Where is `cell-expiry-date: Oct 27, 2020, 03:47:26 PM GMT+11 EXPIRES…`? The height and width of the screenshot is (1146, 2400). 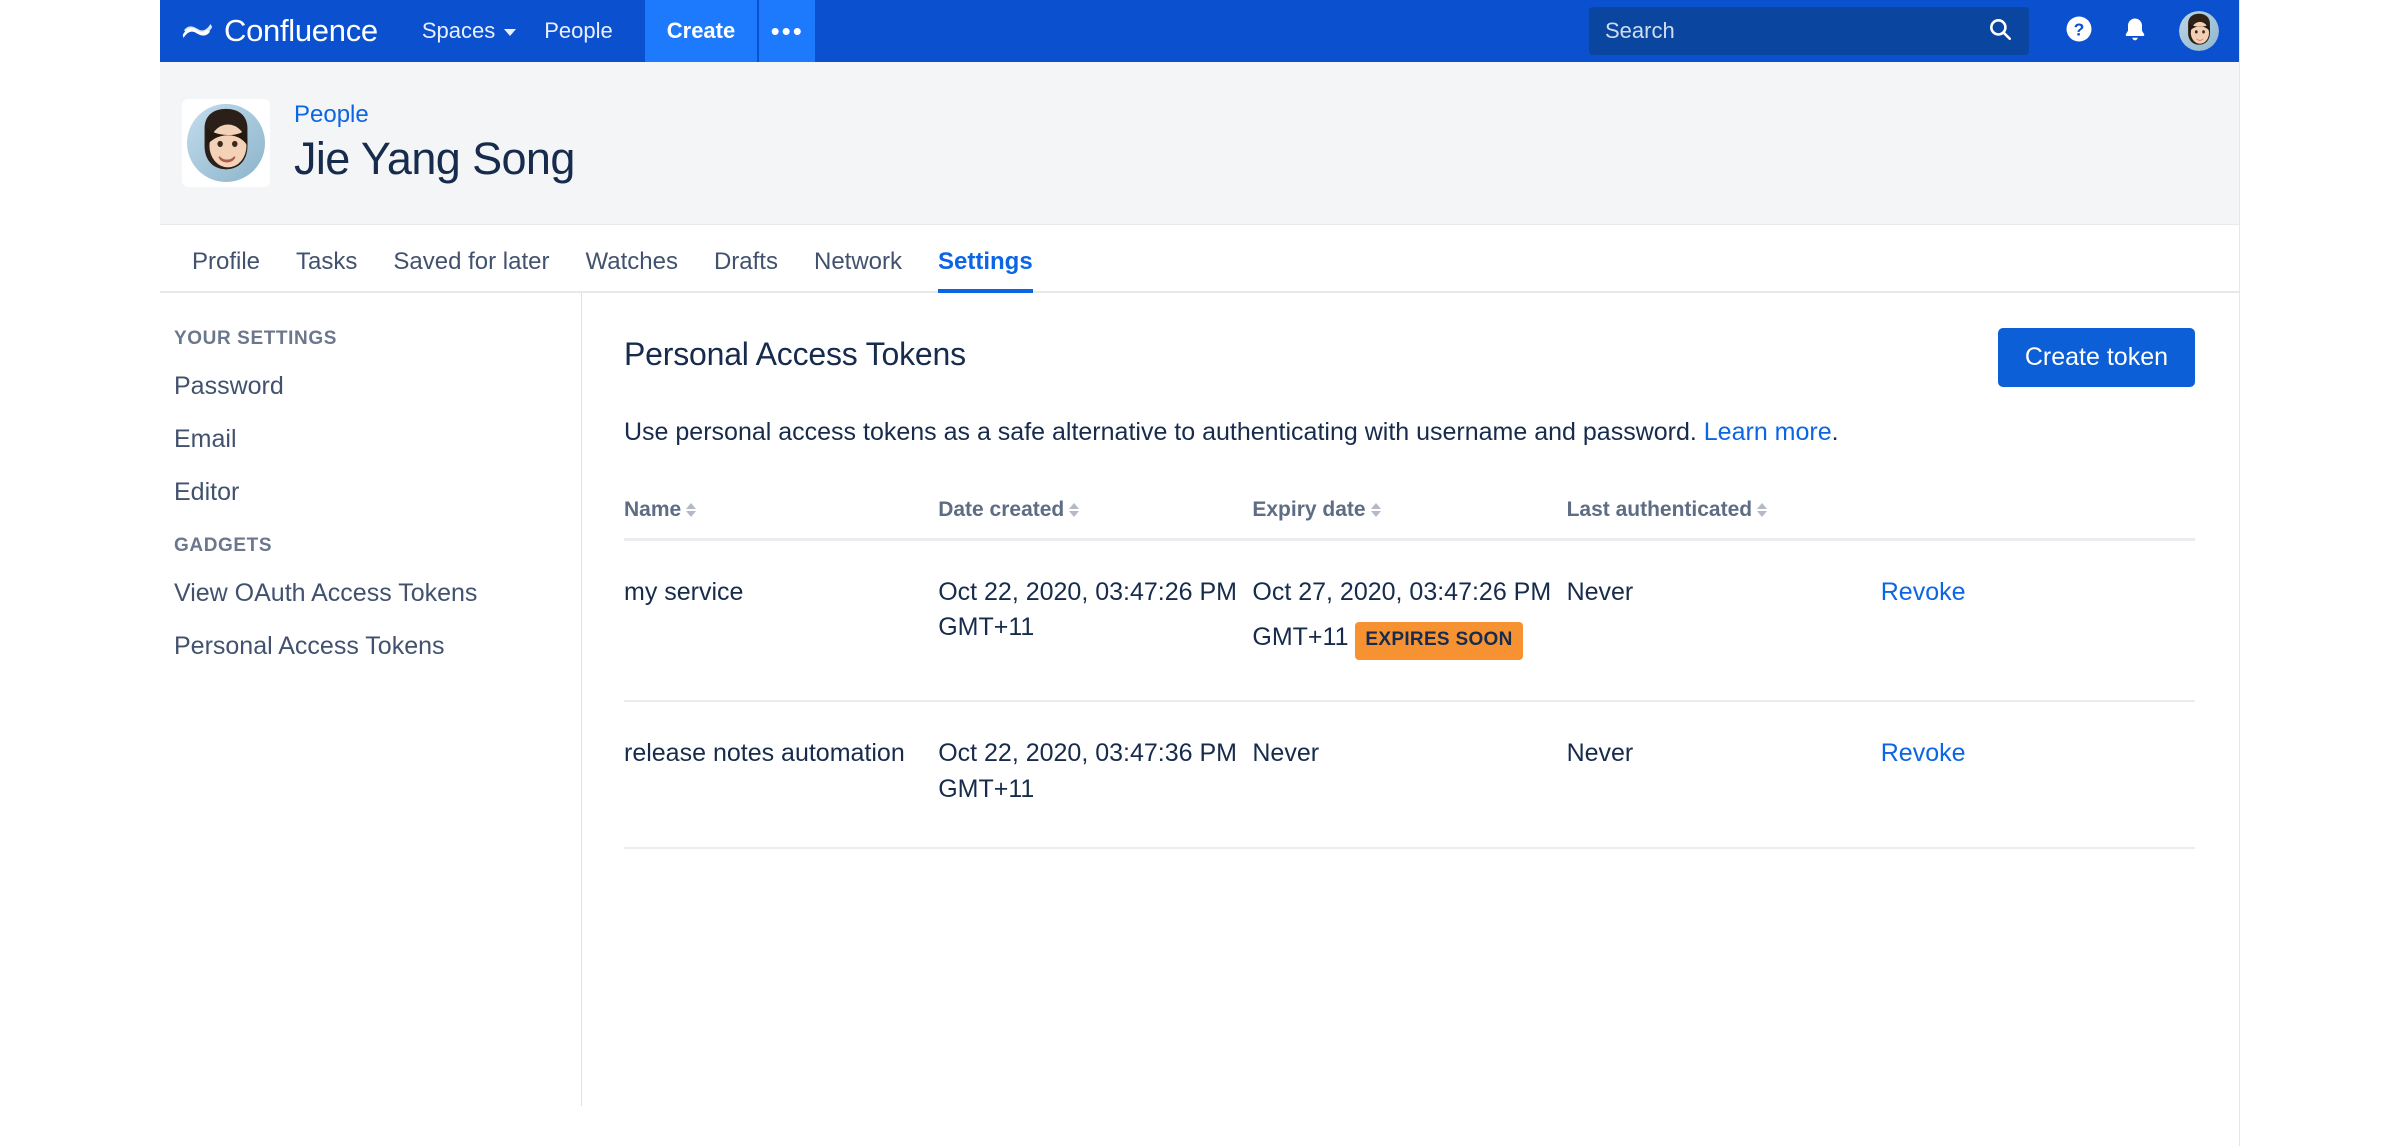 cell-expiry-date: Oct 27, 2020, 03:47:26 PM GMT+11 EXPIRES… is located at coordinates (1409, 621).